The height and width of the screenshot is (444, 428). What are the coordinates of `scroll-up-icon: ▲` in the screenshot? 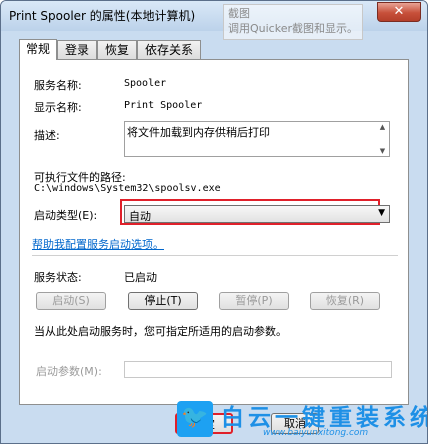 It's located at (382, 127).